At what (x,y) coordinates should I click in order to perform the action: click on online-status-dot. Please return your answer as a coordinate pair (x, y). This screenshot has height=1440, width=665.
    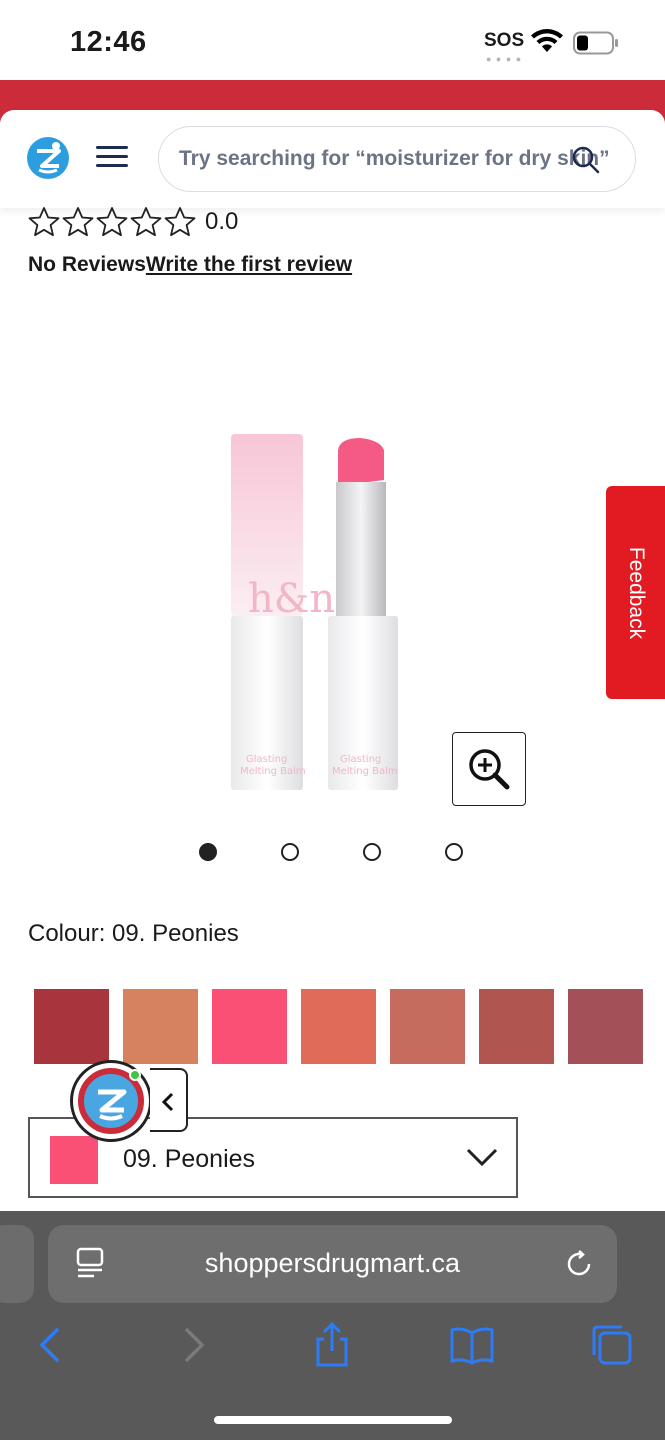
    Looking at the image, I should click on (135, 1075).